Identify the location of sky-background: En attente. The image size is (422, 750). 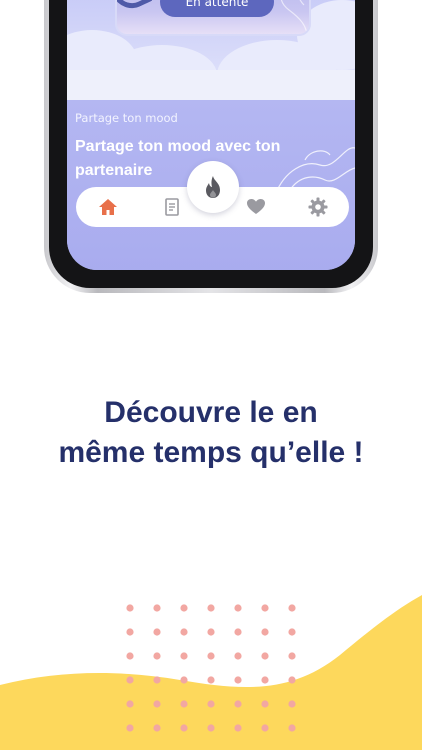
(211, 50).